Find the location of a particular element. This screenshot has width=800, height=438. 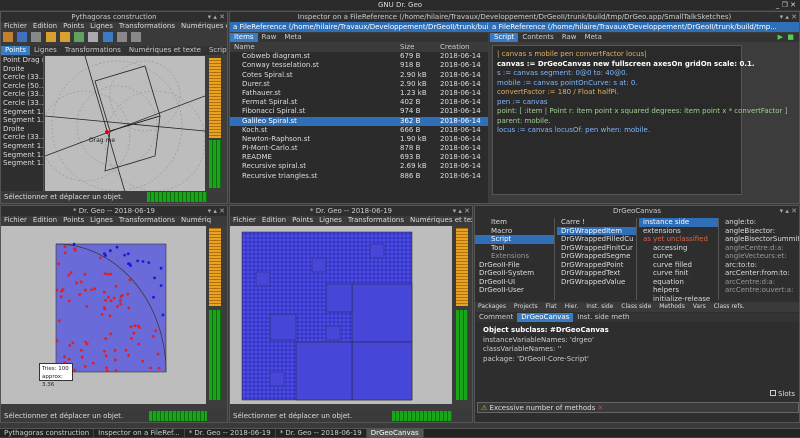

tab-raw: Raw is located at coordinates (269, 37).